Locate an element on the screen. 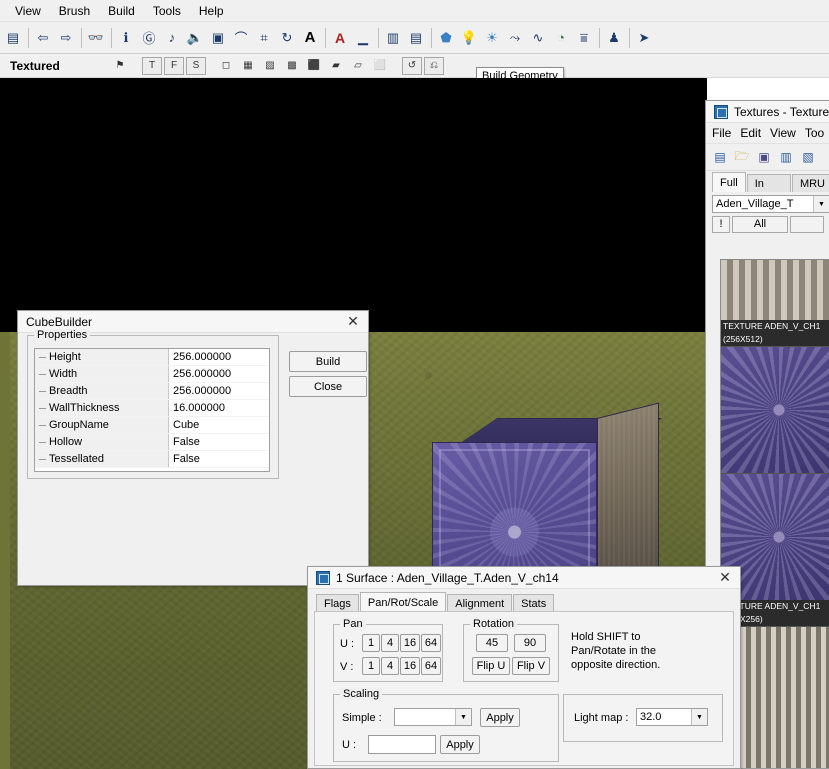 The height and width of the screenshot is (769, 829). flip-v-button: Flip V is located at coordinates (531, 666).